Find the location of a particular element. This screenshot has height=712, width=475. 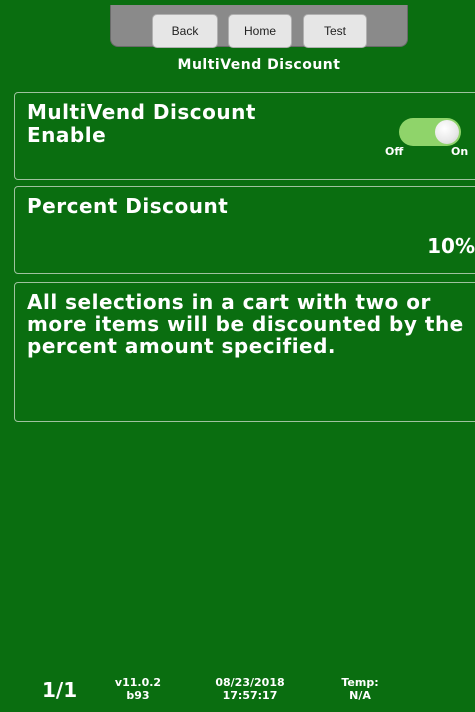

enable-setting-title-line1: MultiVend Discount is located at coordinates (141, 112).